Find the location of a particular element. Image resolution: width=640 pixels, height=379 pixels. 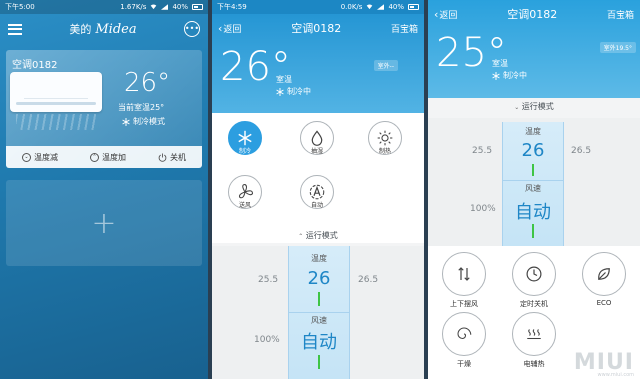

temp-down-button: ⌄ 温度减 is located at coordinates (40, 157).